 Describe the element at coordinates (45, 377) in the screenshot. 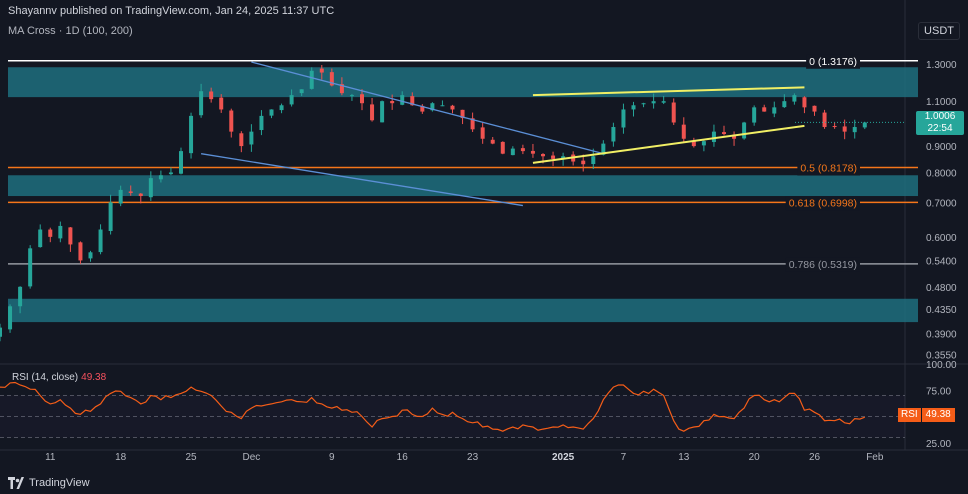

I see `rsi-legend-label: RSI (14, close)` at that location.